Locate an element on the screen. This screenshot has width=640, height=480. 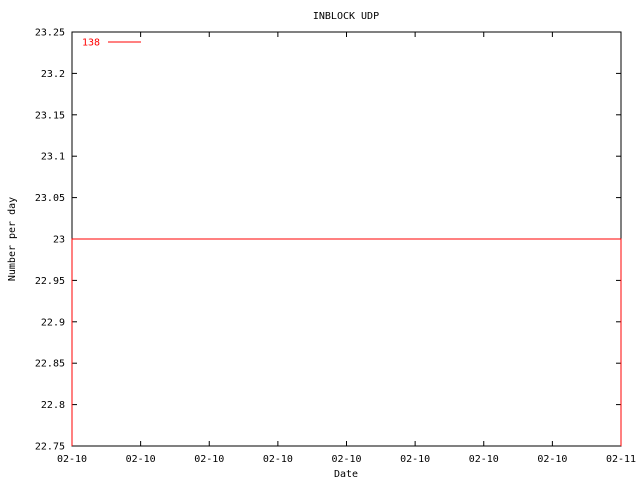
y-tick-label: 22.9 is located at coordinates (53, 322).